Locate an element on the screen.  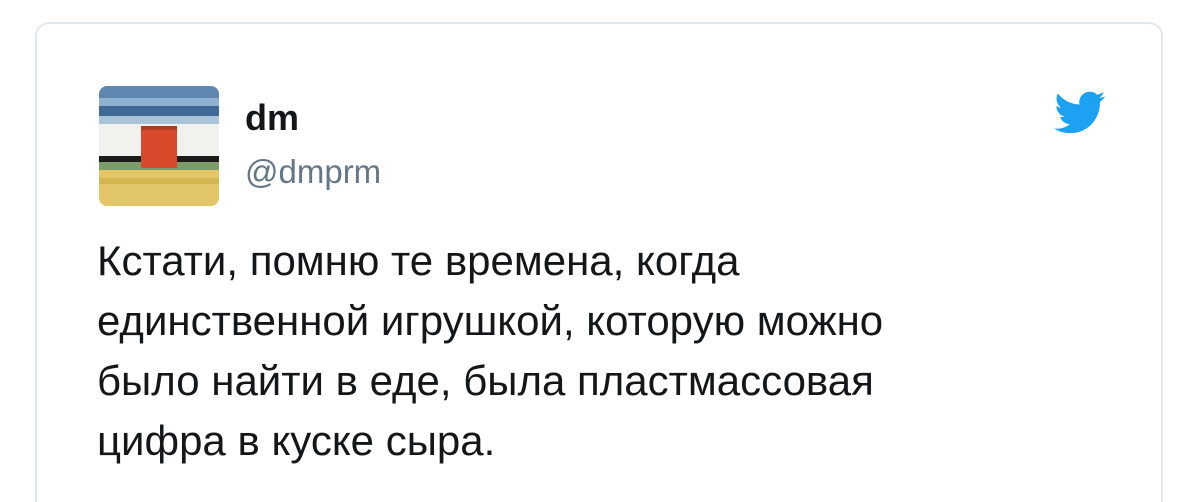
tweet-text-line: было найти в еде, была пластмассовая is located at coordinates (485, 380).